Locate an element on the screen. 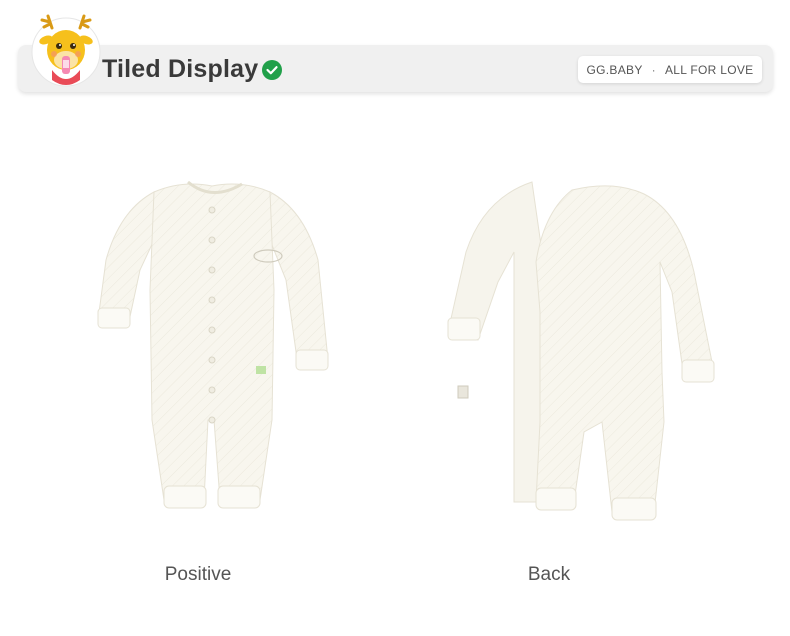  brand-slogan: ALL FOR LOVE is located at coordinates (709, 69).